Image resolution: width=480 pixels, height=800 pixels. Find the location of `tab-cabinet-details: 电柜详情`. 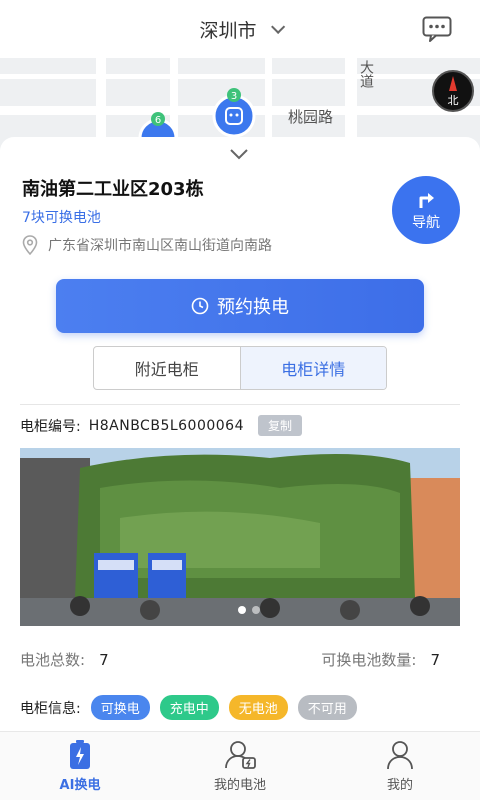

tab-cabinet-details: 电柜详情 is located at coordinates (312, 368).